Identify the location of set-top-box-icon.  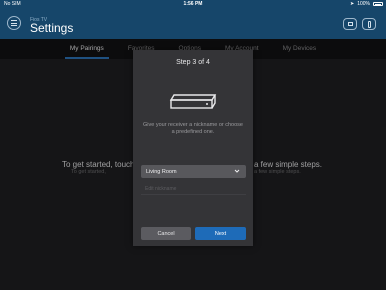
(350, 24).